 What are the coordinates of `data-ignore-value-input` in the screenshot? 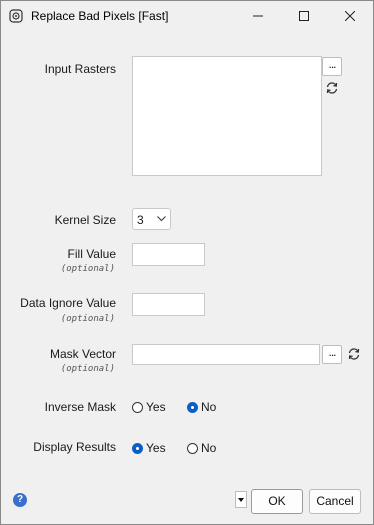 It's located at (168, 304).